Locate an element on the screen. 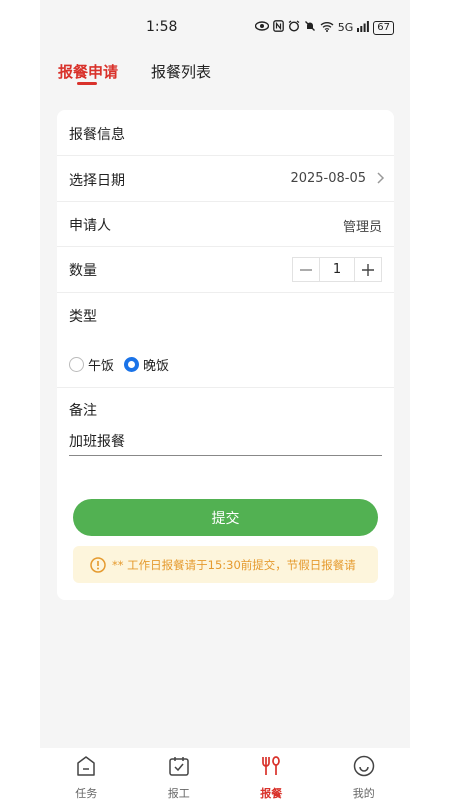  eye-icon is located at coordinates (261, 27).